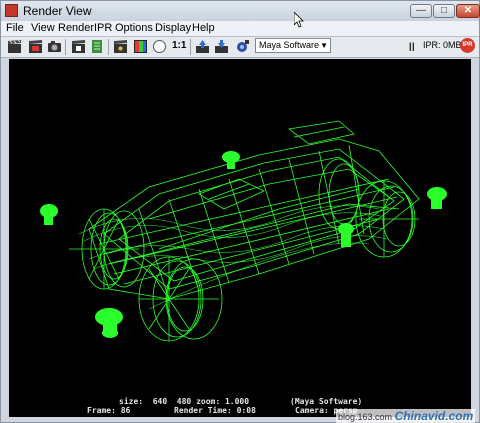 This screenshot has height=423, width=480. I want to click on watermark: blog.163.com Chinavid.com, so click(406, 416).